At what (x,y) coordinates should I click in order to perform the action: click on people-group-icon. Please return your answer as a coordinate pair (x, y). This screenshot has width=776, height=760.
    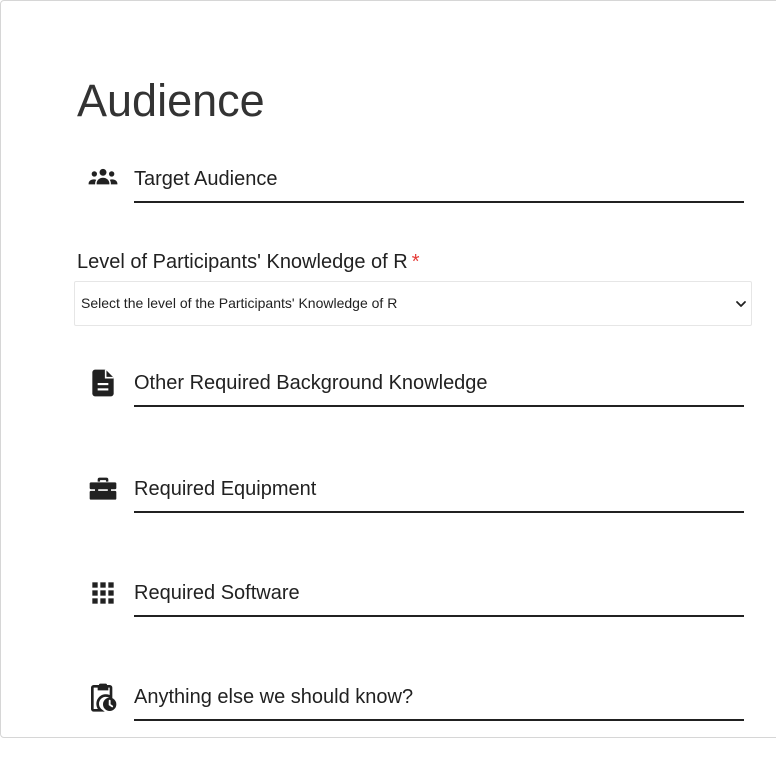
    Looking at the image, I should click on (103, 179).